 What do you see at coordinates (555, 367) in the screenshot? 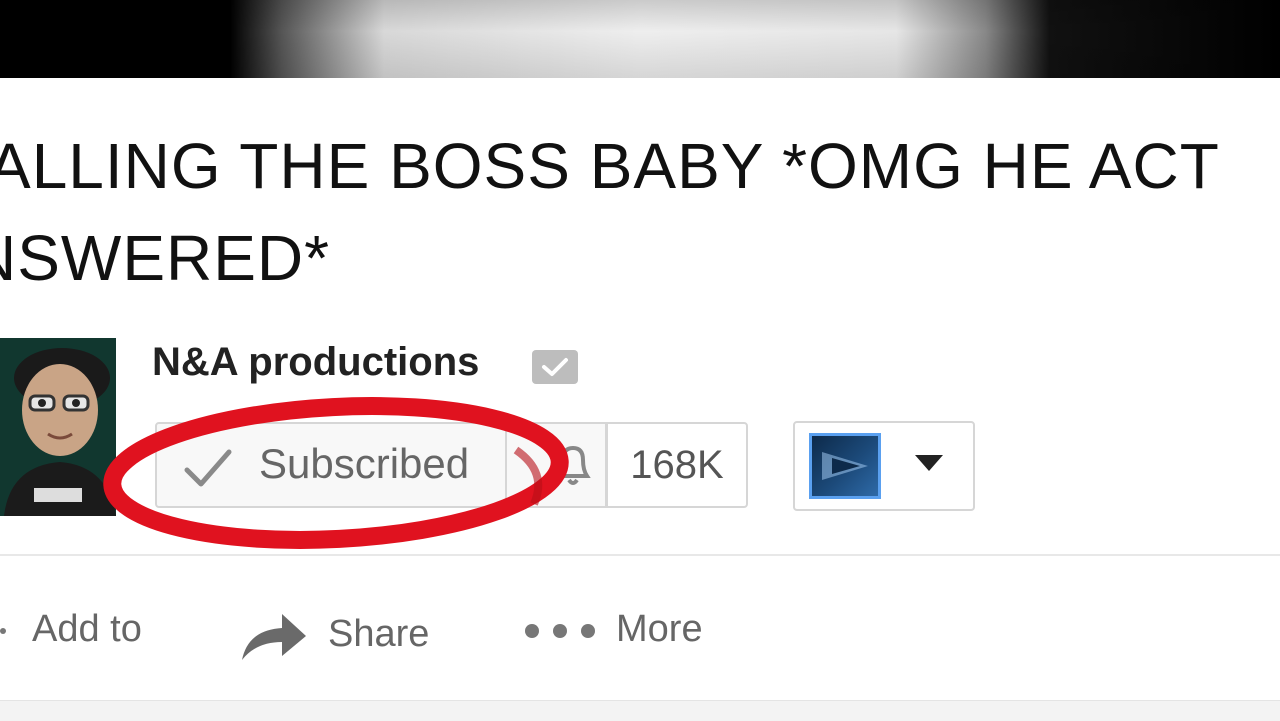
I see `verified-check-icon` at bounding box center [555, 367].